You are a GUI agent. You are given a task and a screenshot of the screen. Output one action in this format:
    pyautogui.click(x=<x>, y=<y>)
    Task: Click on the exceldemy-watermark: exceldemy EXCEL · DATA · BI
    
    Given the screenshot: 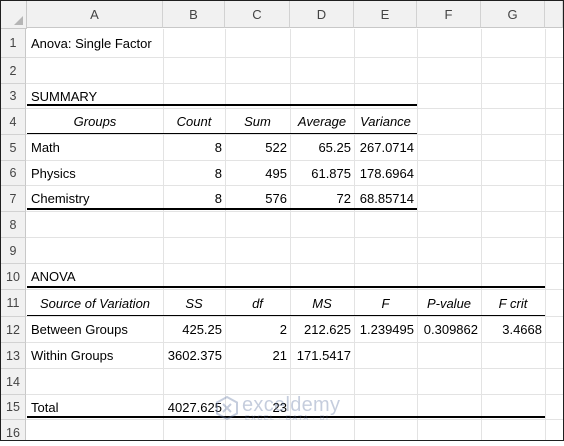 What is the action you would take?
    pyautogui.click(x=292, y=409)
    